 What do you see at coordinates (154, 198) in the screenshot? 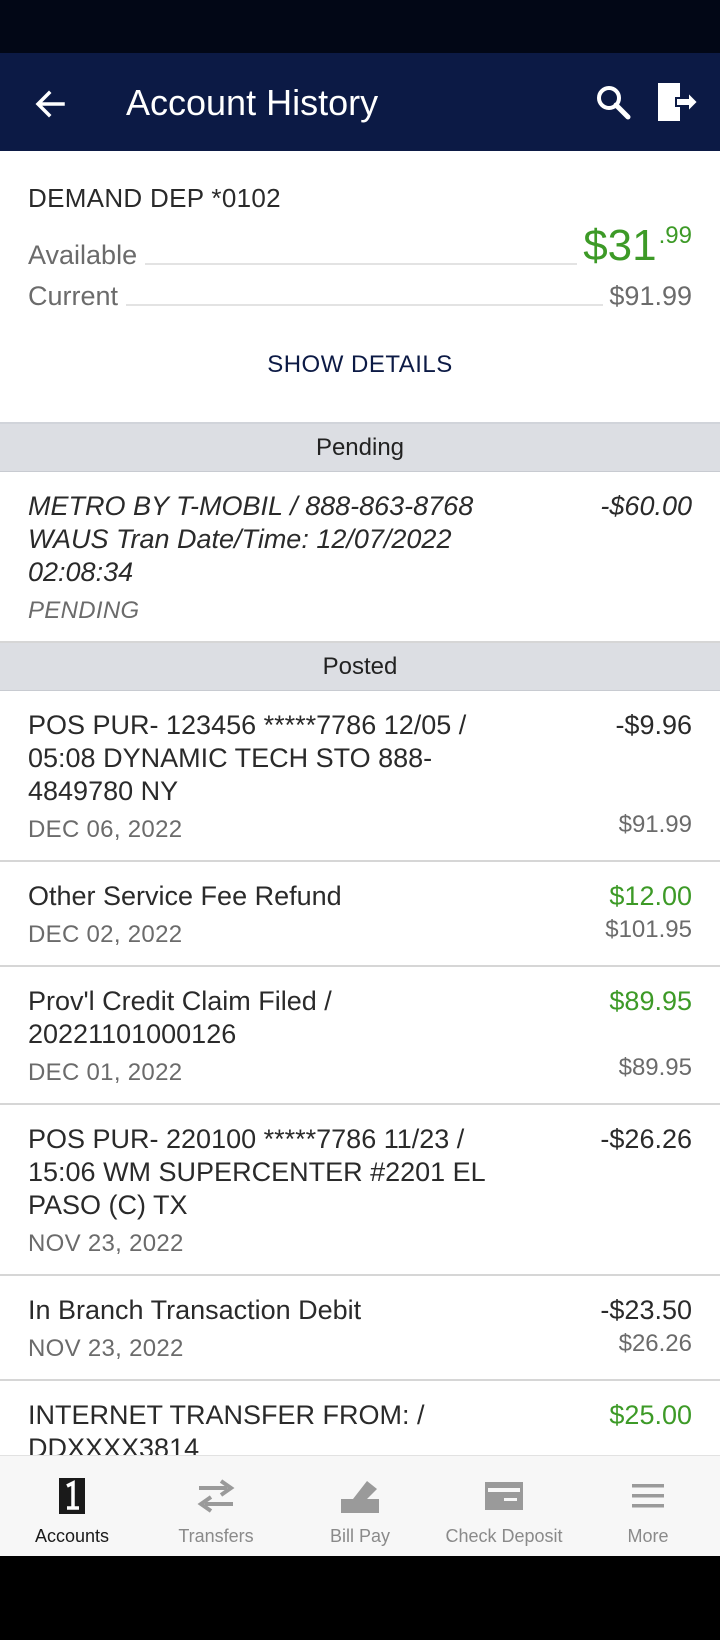
I see `account-name: DEMAND DEP *0102` at bounding box center [154, 198].